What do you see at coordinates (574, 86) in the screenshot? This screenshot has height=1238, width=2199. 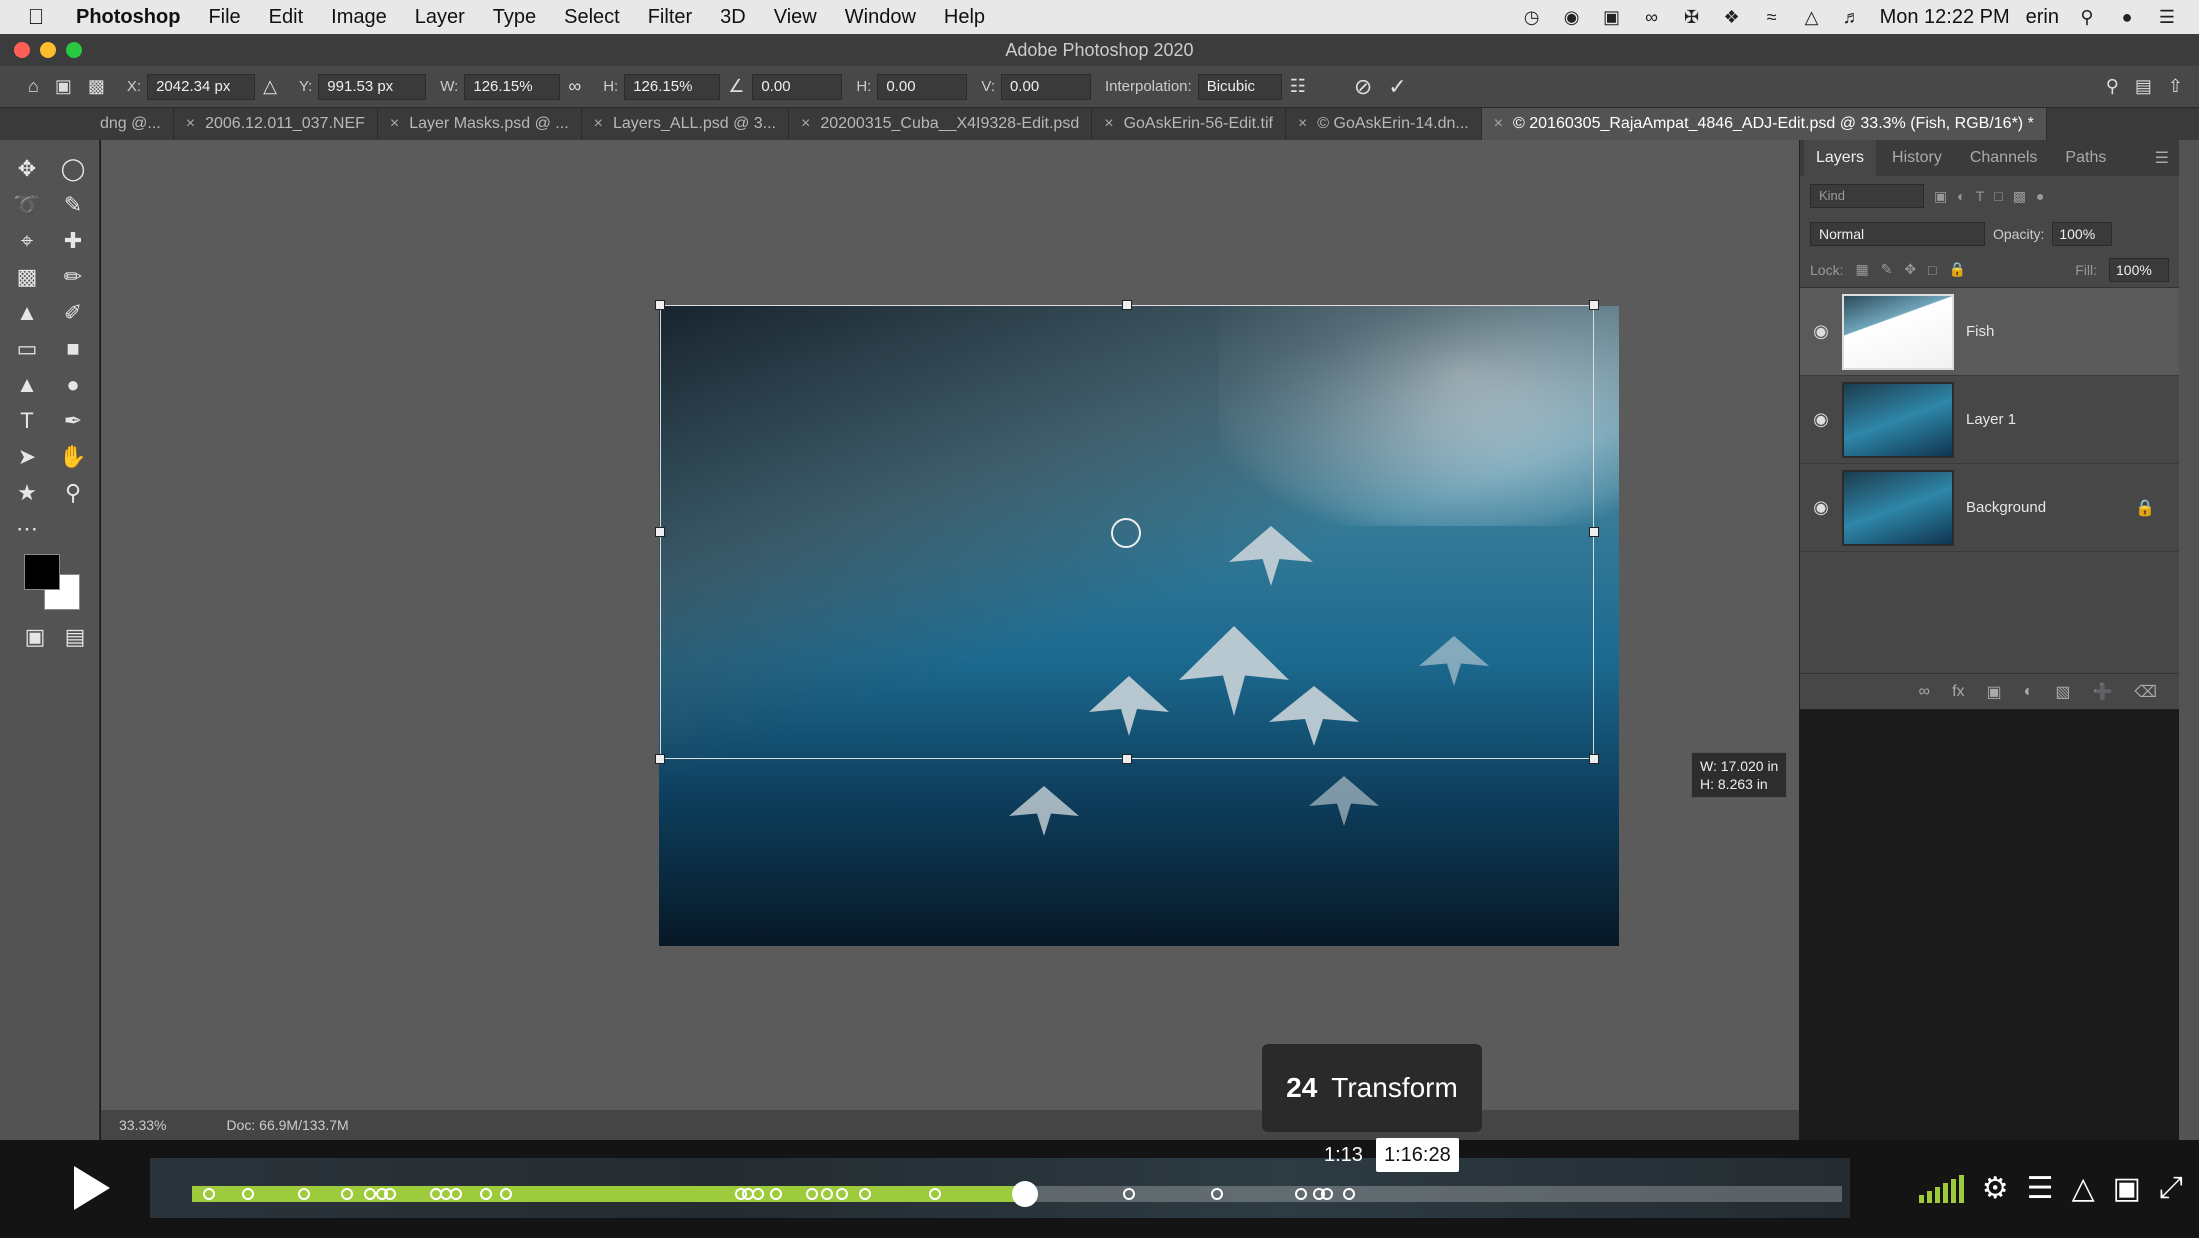 I see `link-icon: ∞` at bounding box center [574, 86].